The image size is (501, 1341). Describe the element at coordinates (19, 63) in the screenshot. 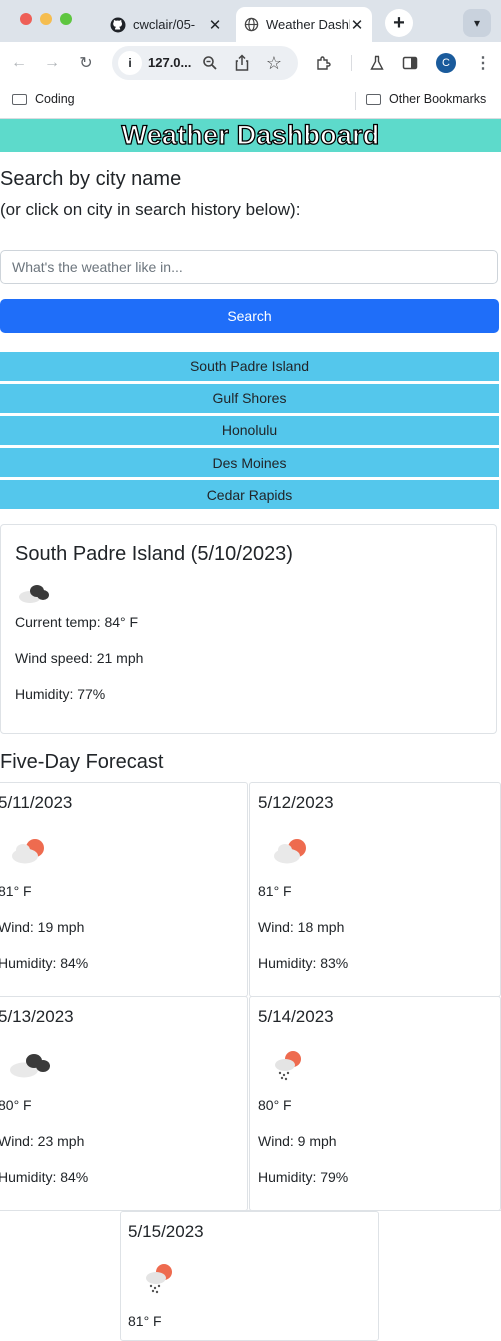

I see `back-button: ←` at that location.